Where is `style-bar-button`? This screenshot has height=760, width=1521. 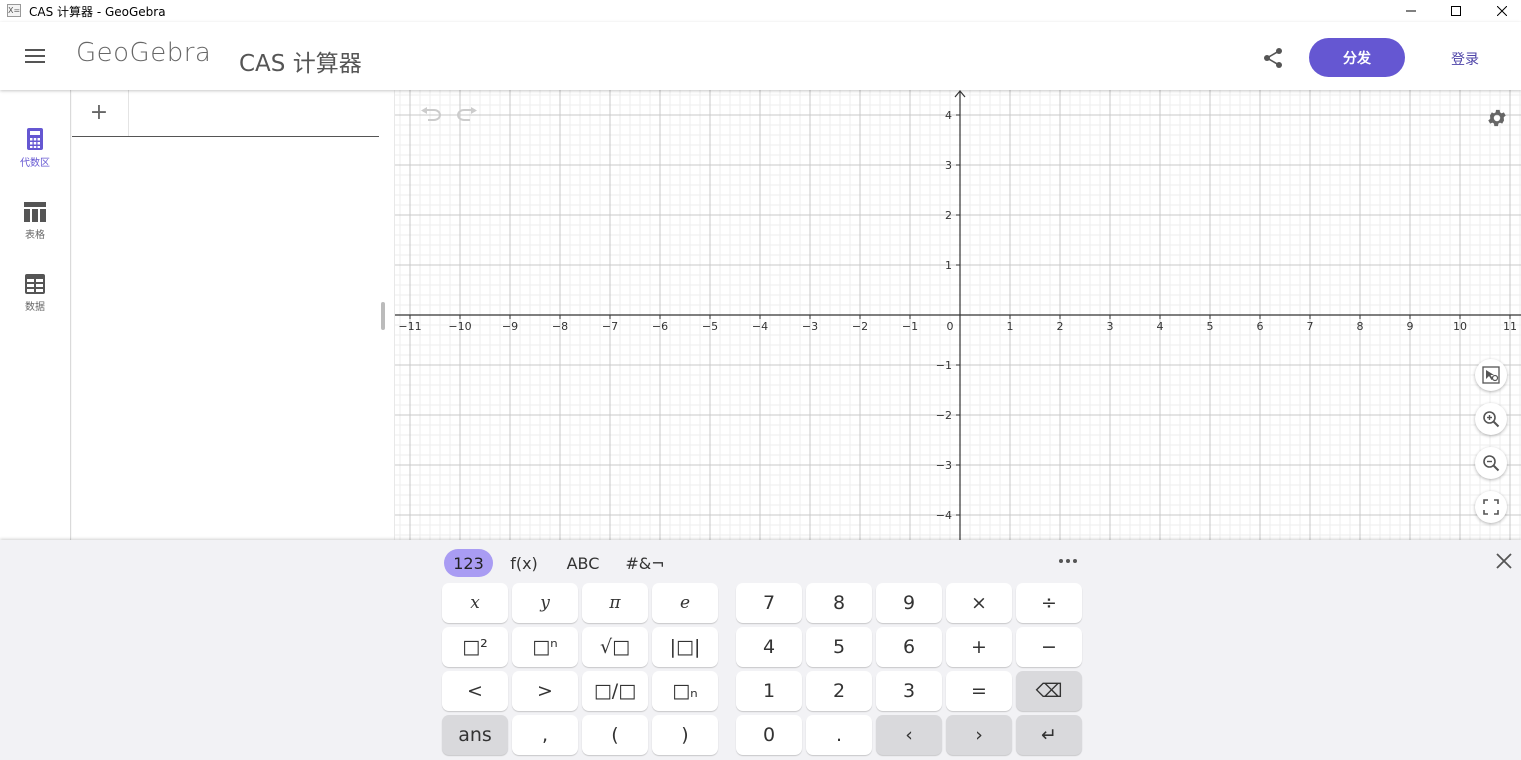 style-bar-button is located at coordinates (1491, 375).